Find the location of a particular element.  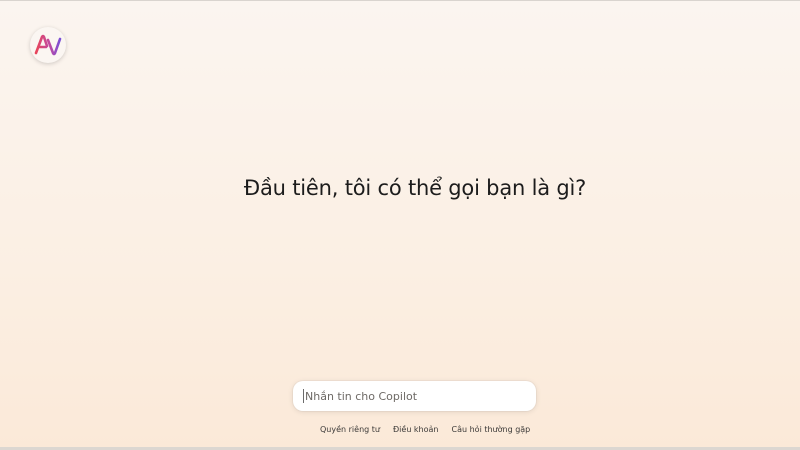

message-input is located at coordinates (419, 396).